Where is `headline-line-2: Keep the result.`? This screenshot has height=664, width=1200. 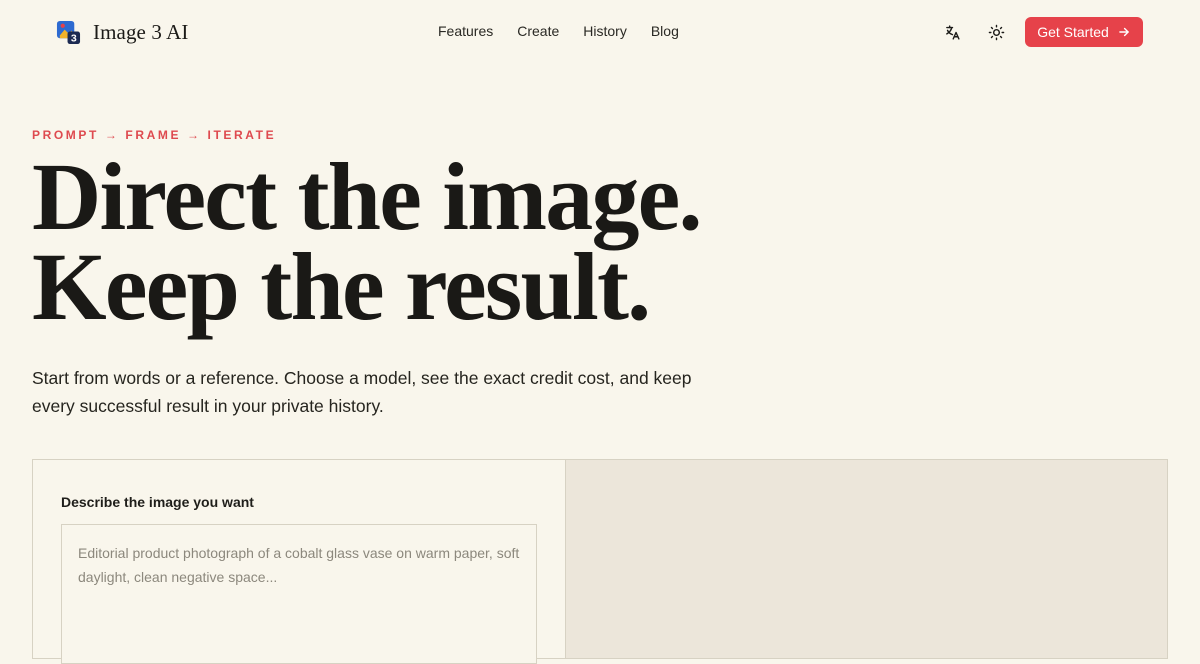
headline-line-2: Keep the result. is located at coordinates (341, 286).